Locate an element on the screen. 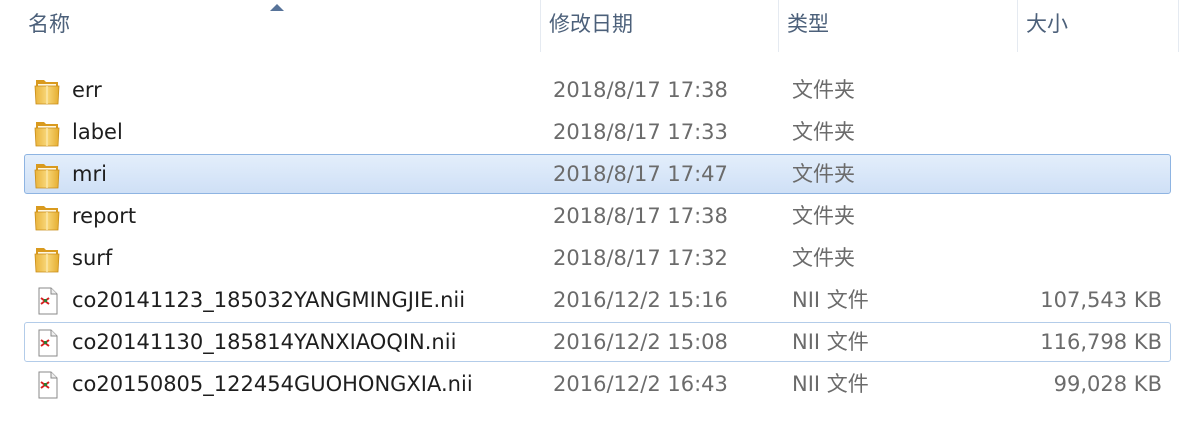  file-name: err is located at coordinates (87, 90).